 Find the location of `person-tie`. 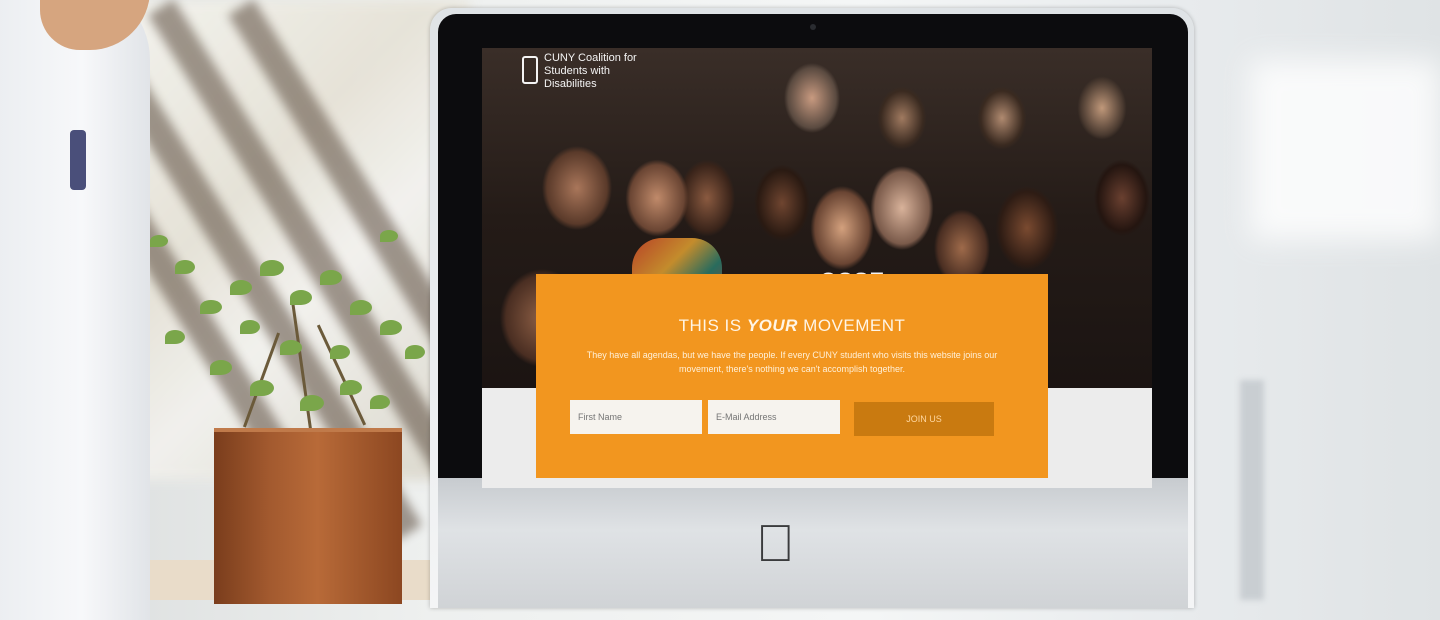

person-tie is located at coordinates (78, 160).